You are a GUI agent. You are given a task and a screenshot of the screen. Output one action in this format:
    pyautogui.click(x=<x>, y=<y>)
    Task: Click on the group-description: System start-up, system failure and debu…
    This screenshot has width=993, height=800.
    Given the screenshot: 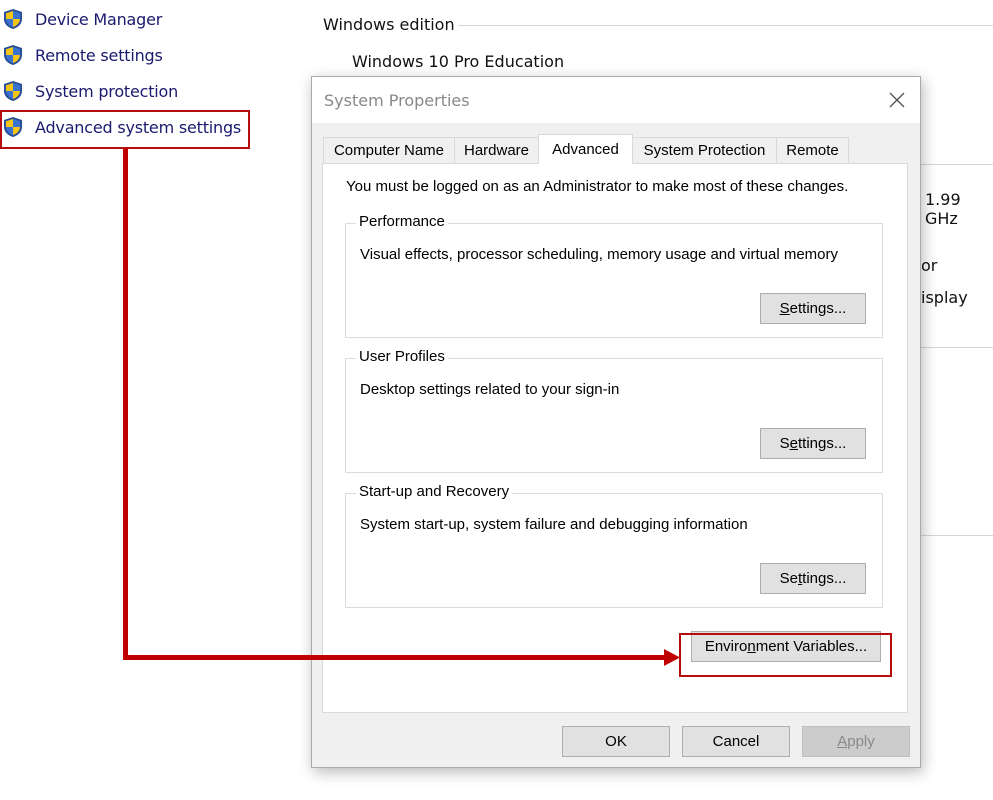 What is the action you would take?
    pyautogui.click(x=554, y=524)
    